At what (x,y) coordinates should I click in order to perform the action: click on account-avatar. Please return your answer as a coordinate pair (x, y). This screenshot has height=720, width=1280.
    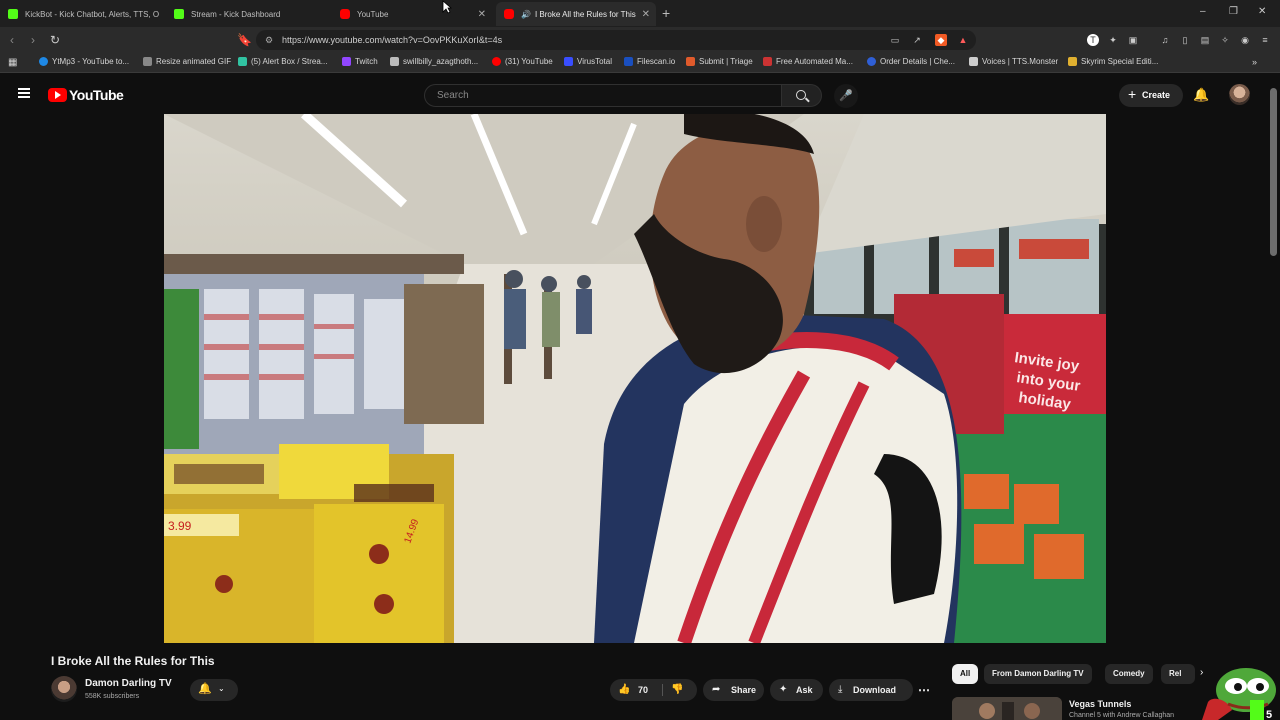
    Looking at the image, I should click on (1239, 94).